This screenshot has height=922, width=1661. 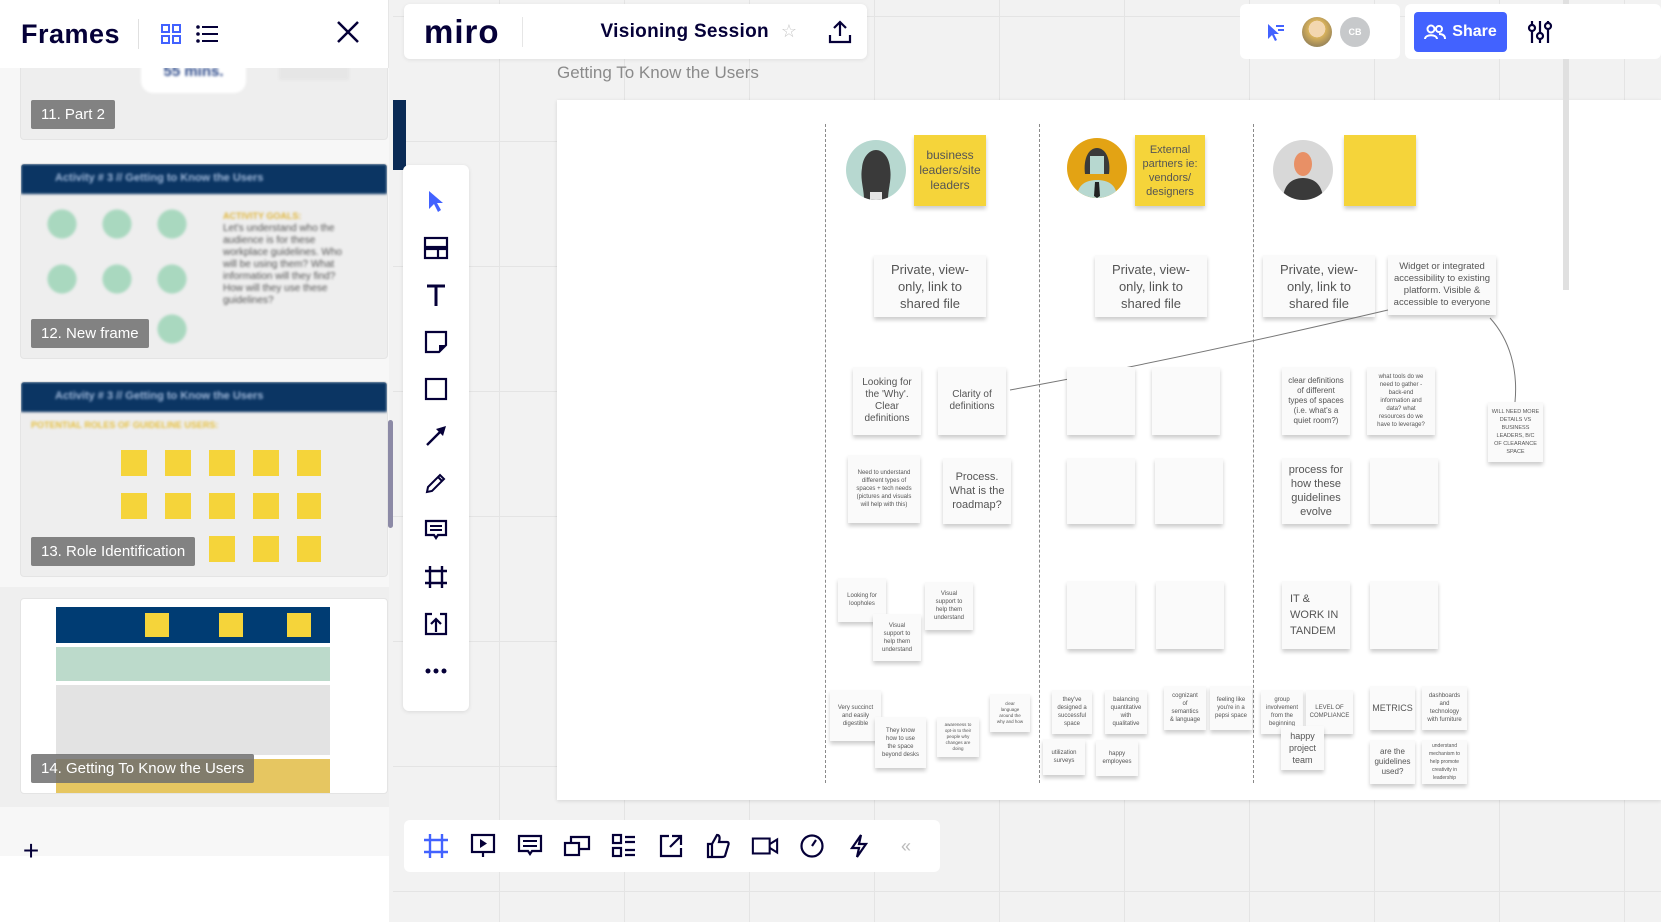 I want to click on sticky-note: External partners ie: vendors/ designers, so click(x=1170, y=170).